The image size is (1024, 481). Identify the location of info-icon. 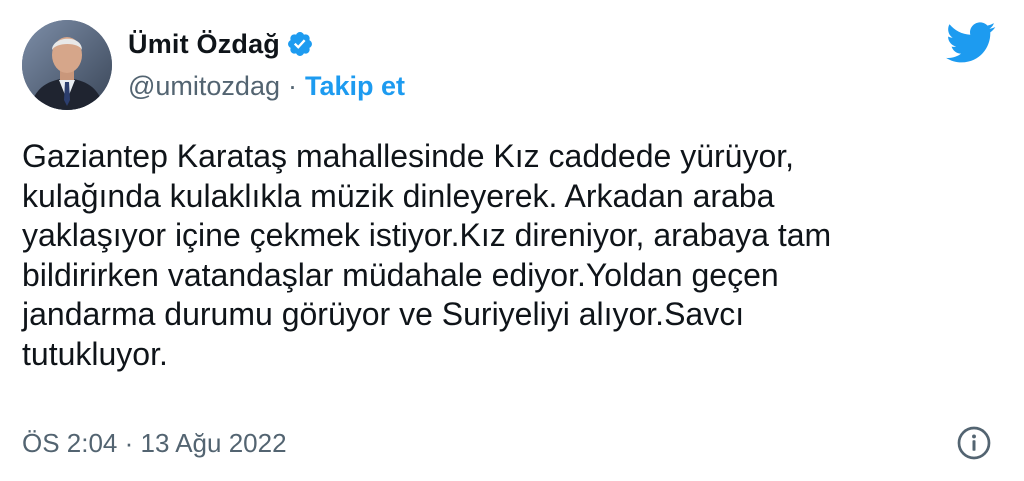
(974, 443).